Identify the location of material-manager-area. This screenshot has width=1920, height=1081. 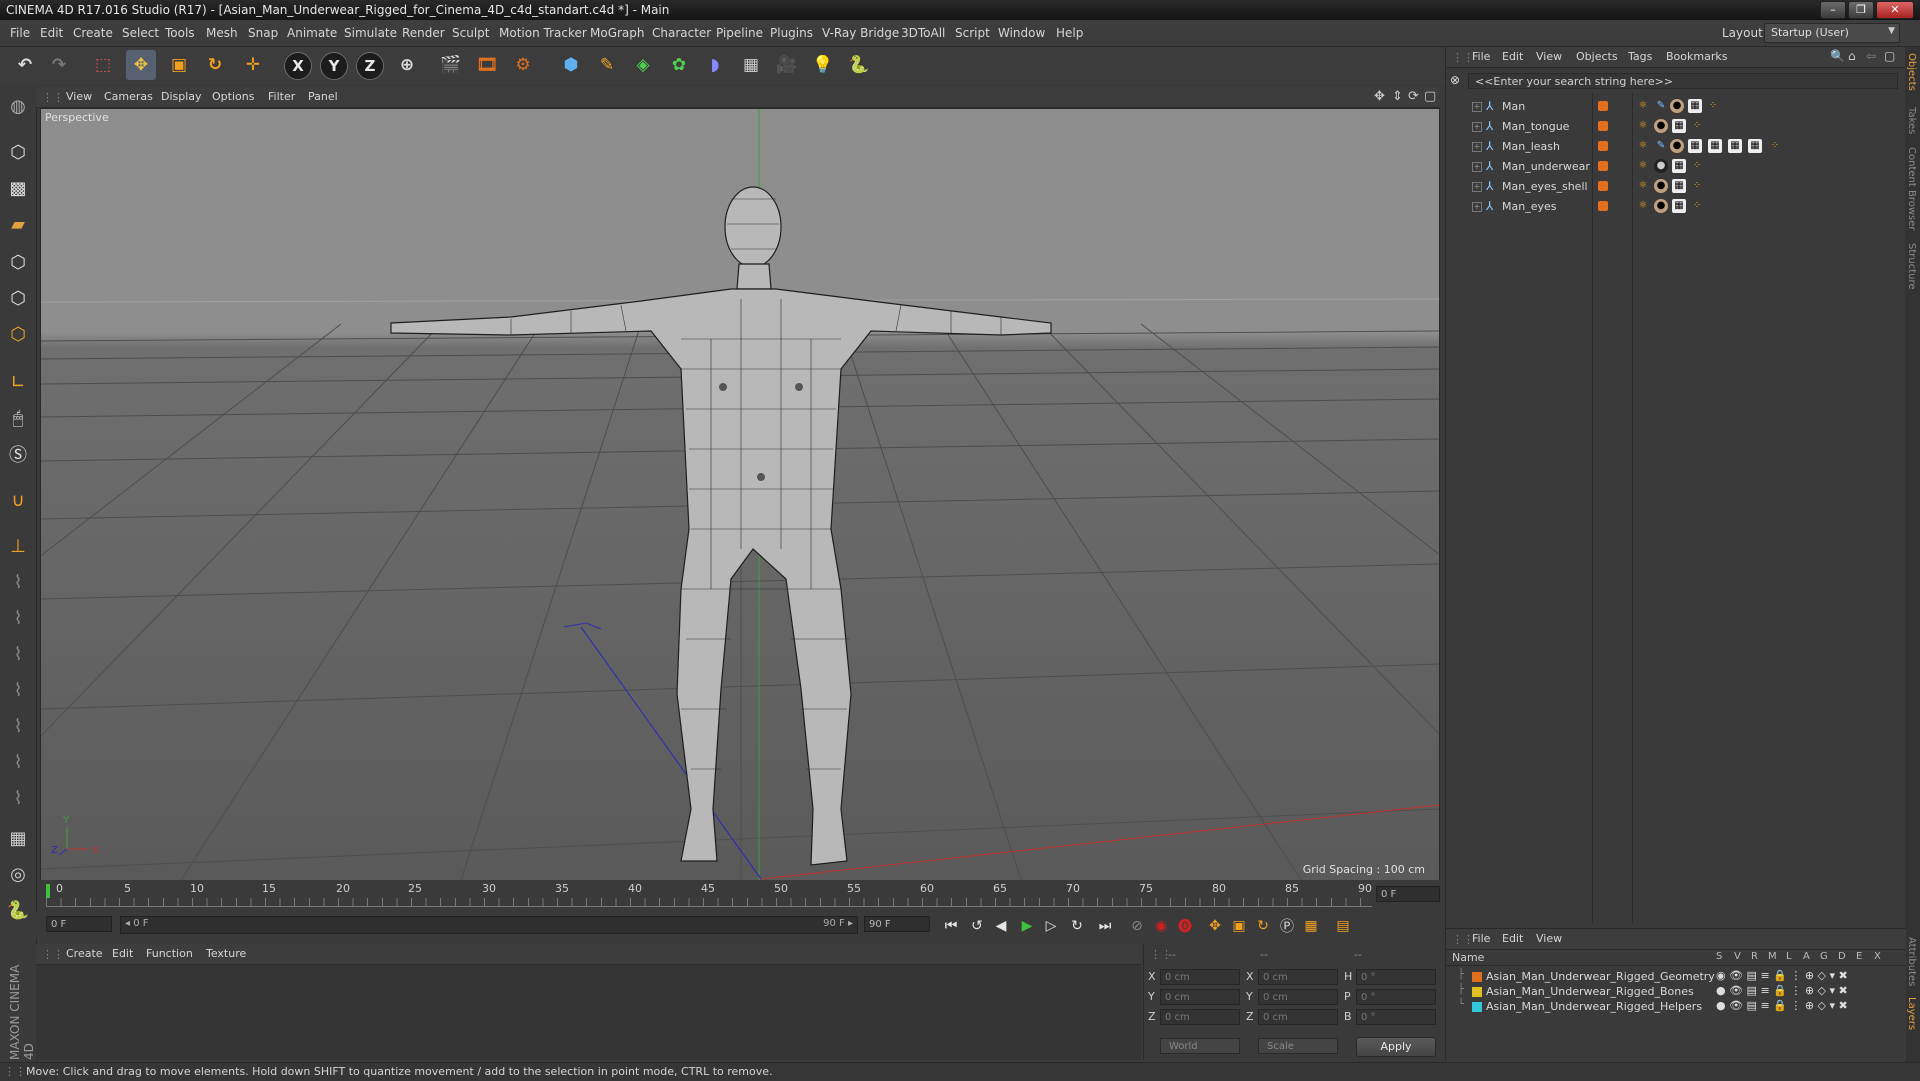
(588, 1012).